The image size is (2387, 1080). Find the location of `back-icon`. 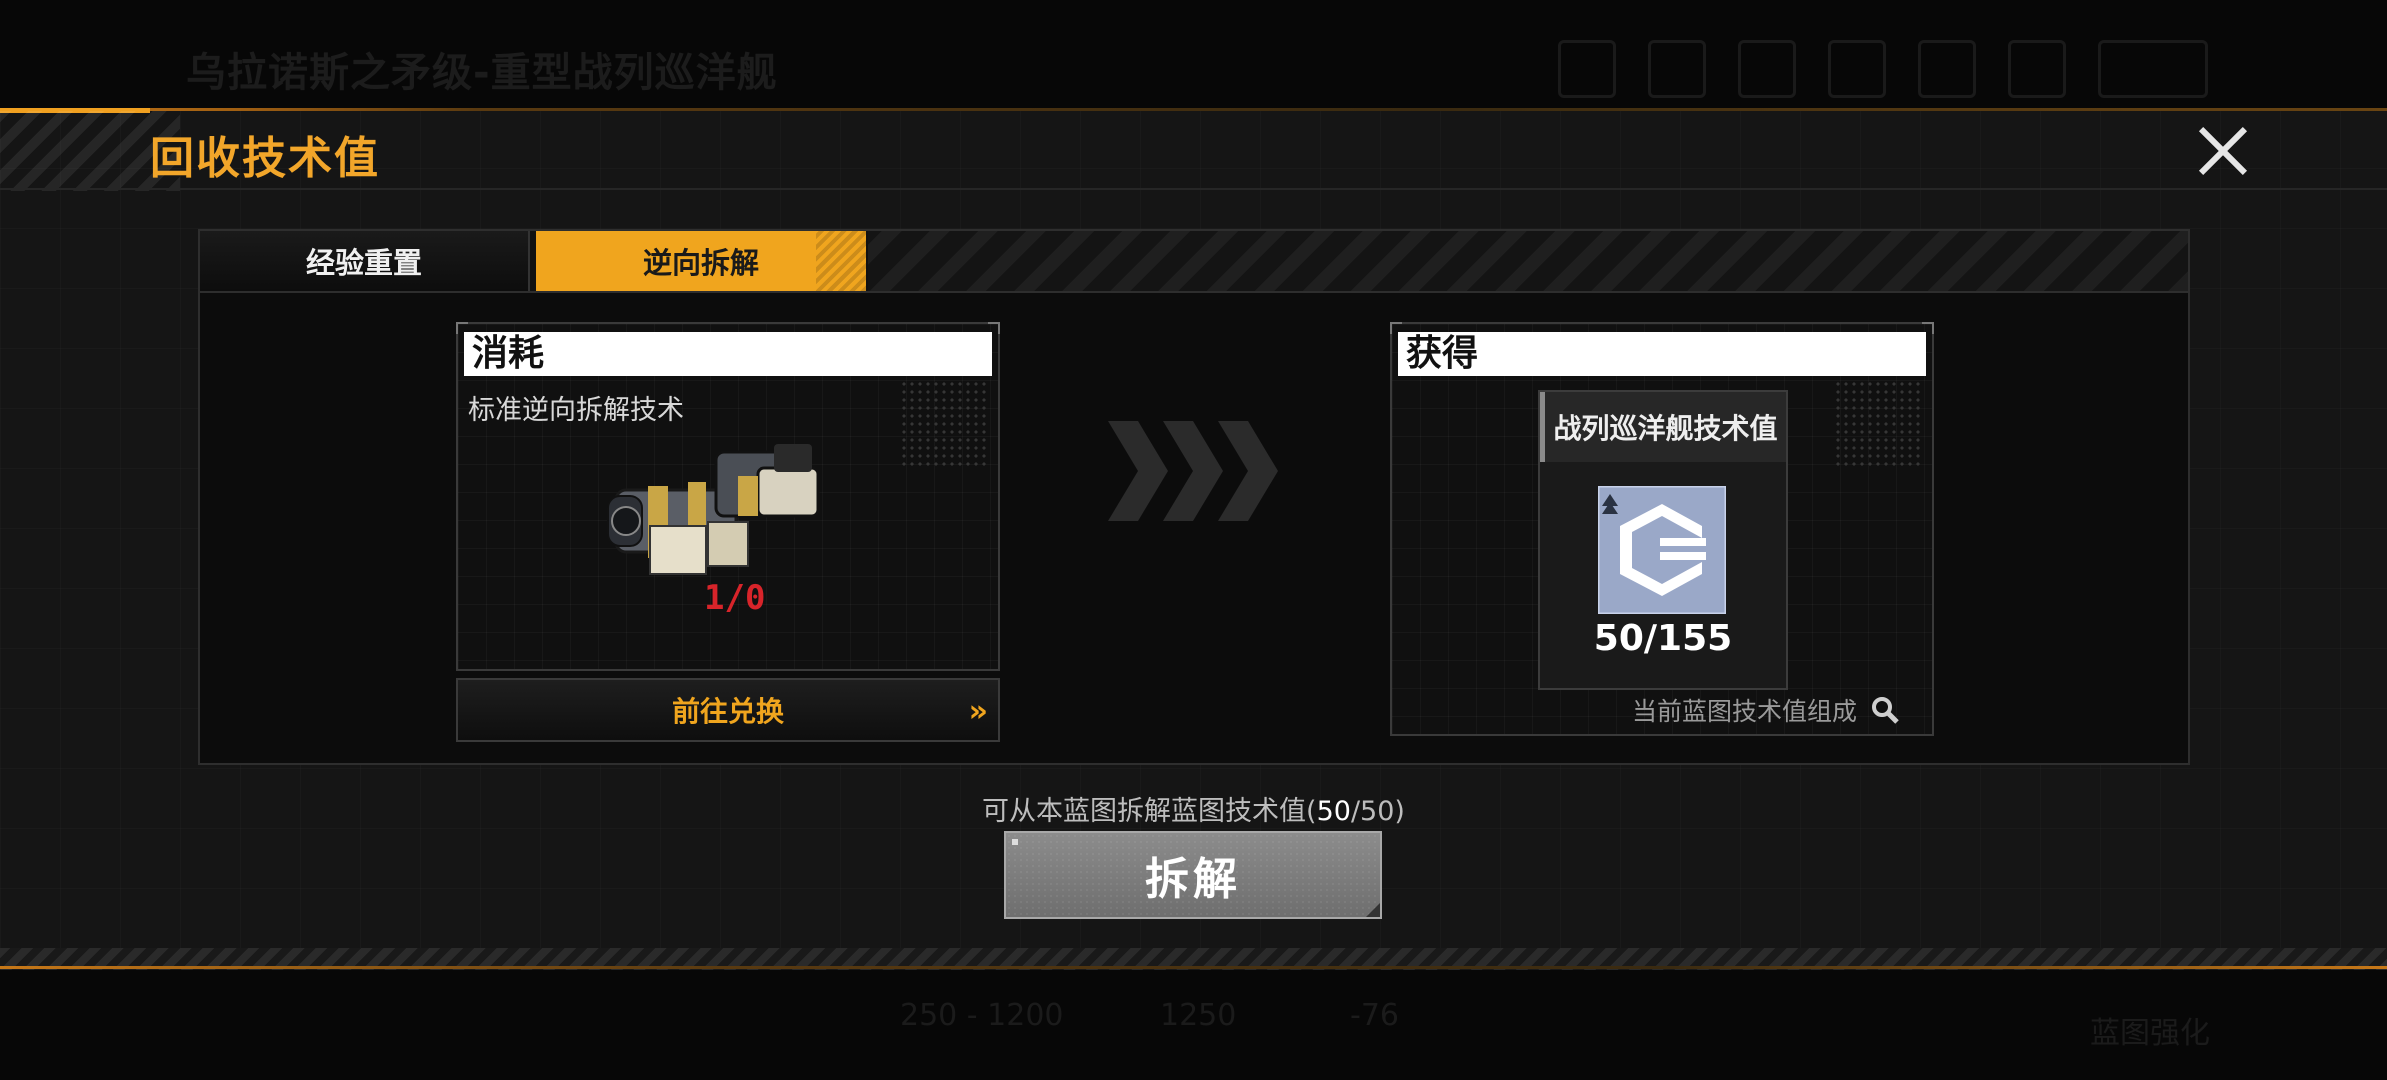

back-icon is located at coordinates (2153, 69).